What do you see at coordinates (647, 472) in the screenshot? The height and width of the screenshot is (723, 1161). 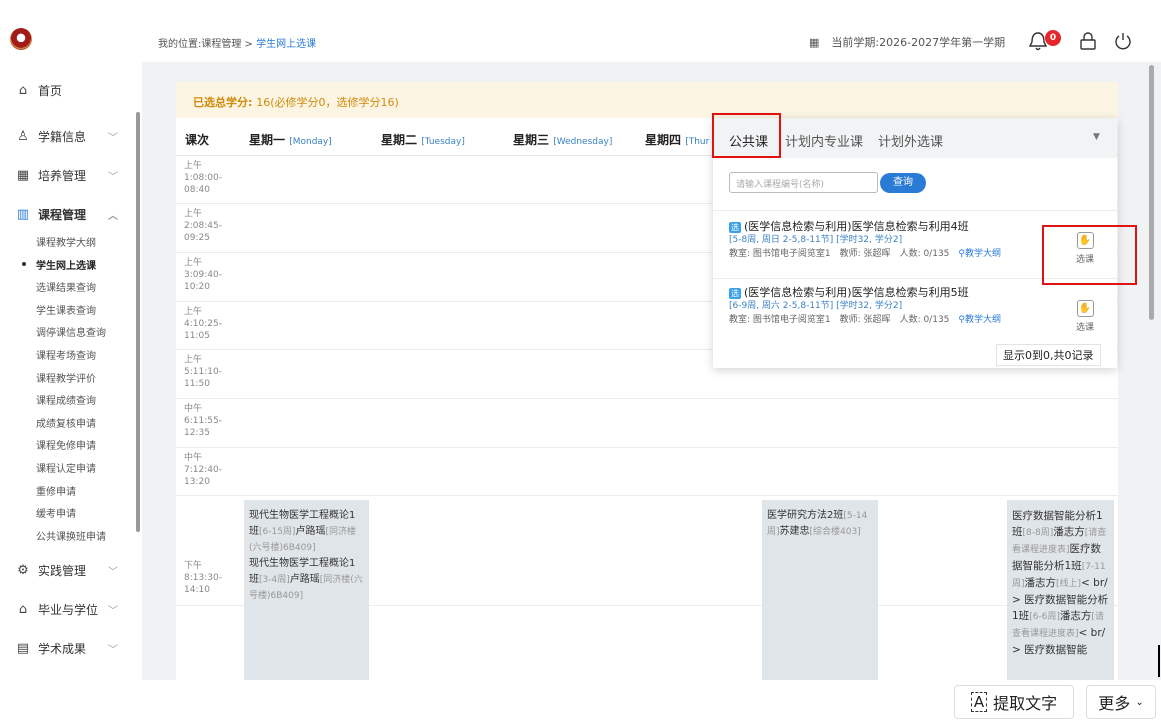 I see `timetable-row: 中午 7:12:40- 13:20` at bounding box center [647, 472].